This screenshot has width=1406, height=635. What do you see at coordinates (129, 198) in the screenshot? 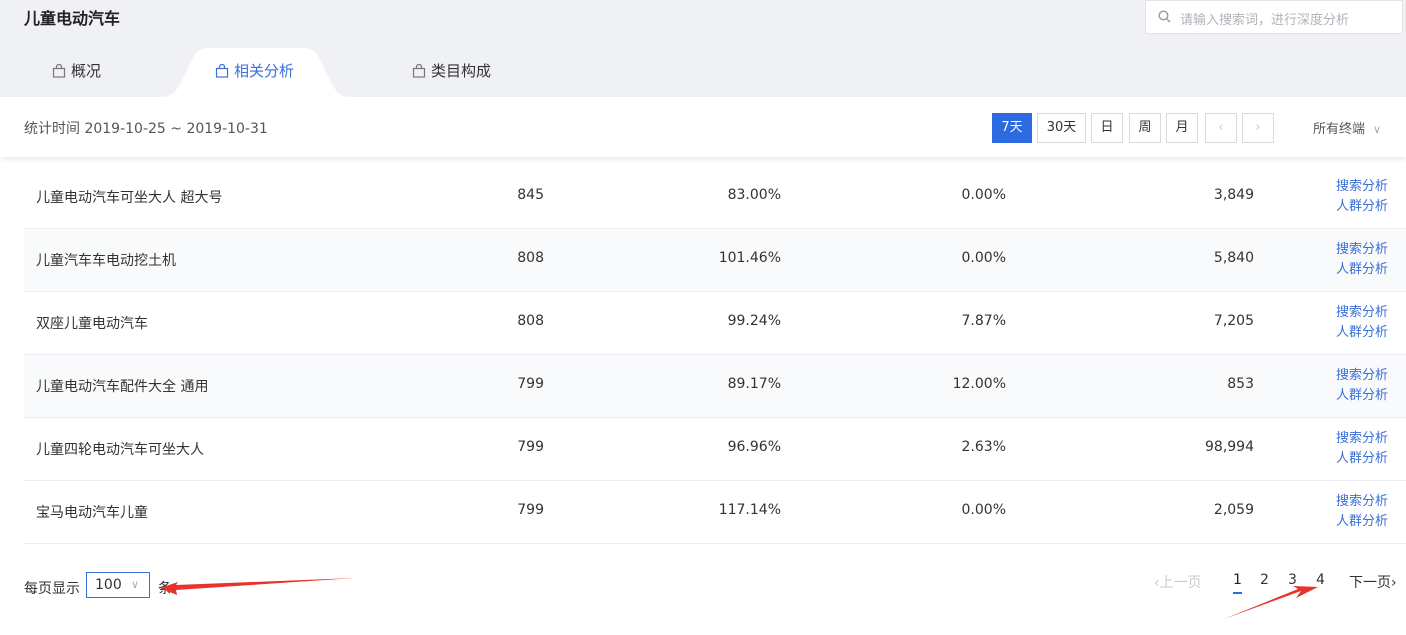
I see `keyword-cell: 儿童电动汽车可坐大人 超大号` at bounding box center [129, 198].